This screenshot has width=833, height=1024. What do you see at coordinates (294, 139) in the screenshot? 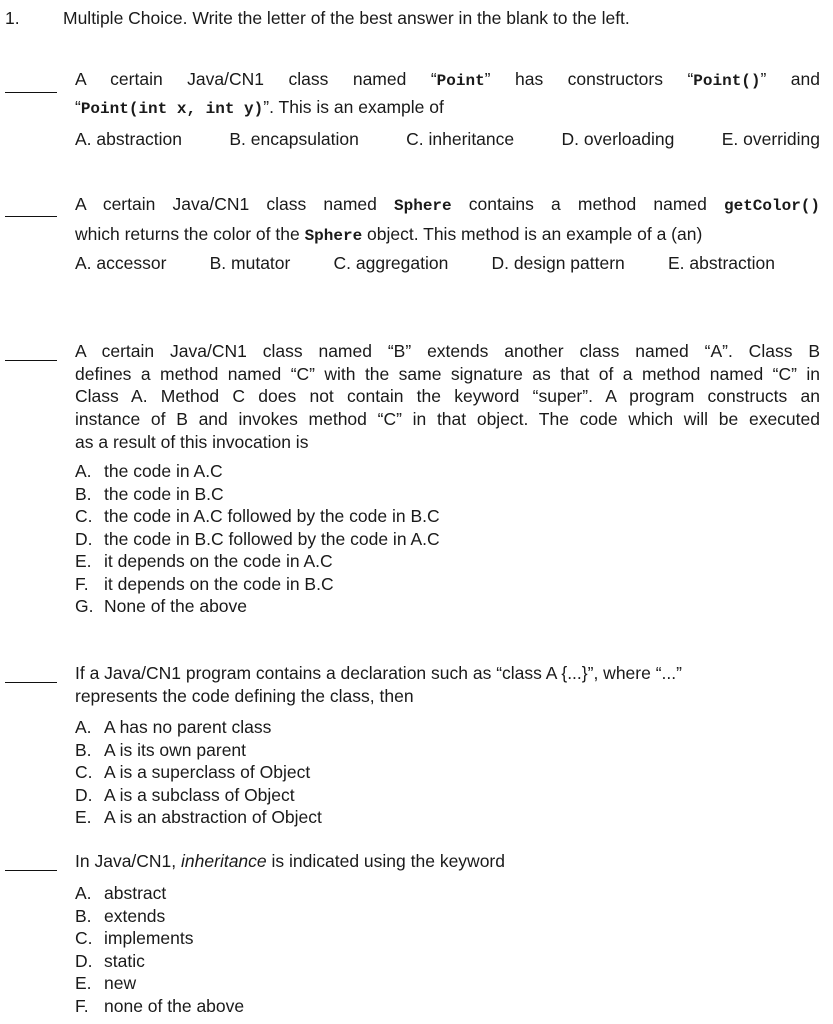
I see `option: B. encapsulation` at bounding box center [294, 139].